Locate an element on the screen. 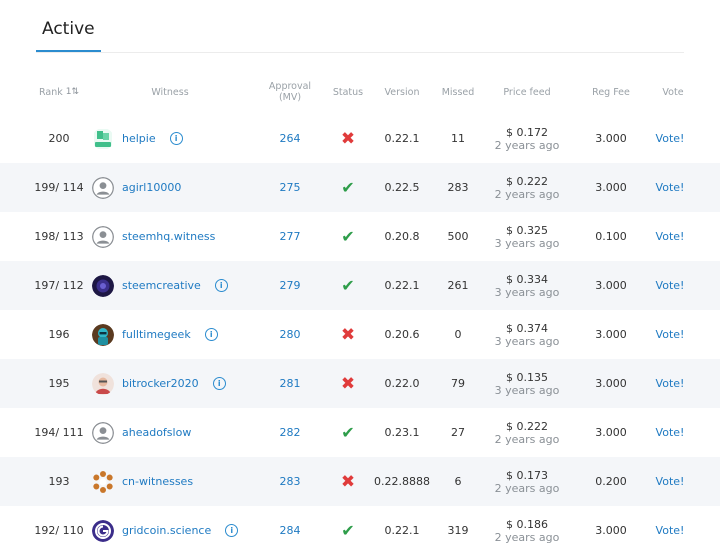 This screenshot has height=559, width=720. price-feed-cell: $ 0.325 3 years ago is located at coordinates (527, 236).